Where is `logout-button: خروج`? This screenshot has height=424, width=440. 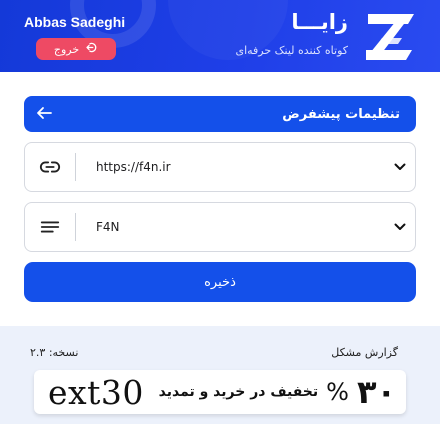 logout-button: خروج is located at coordinates (76, 49).